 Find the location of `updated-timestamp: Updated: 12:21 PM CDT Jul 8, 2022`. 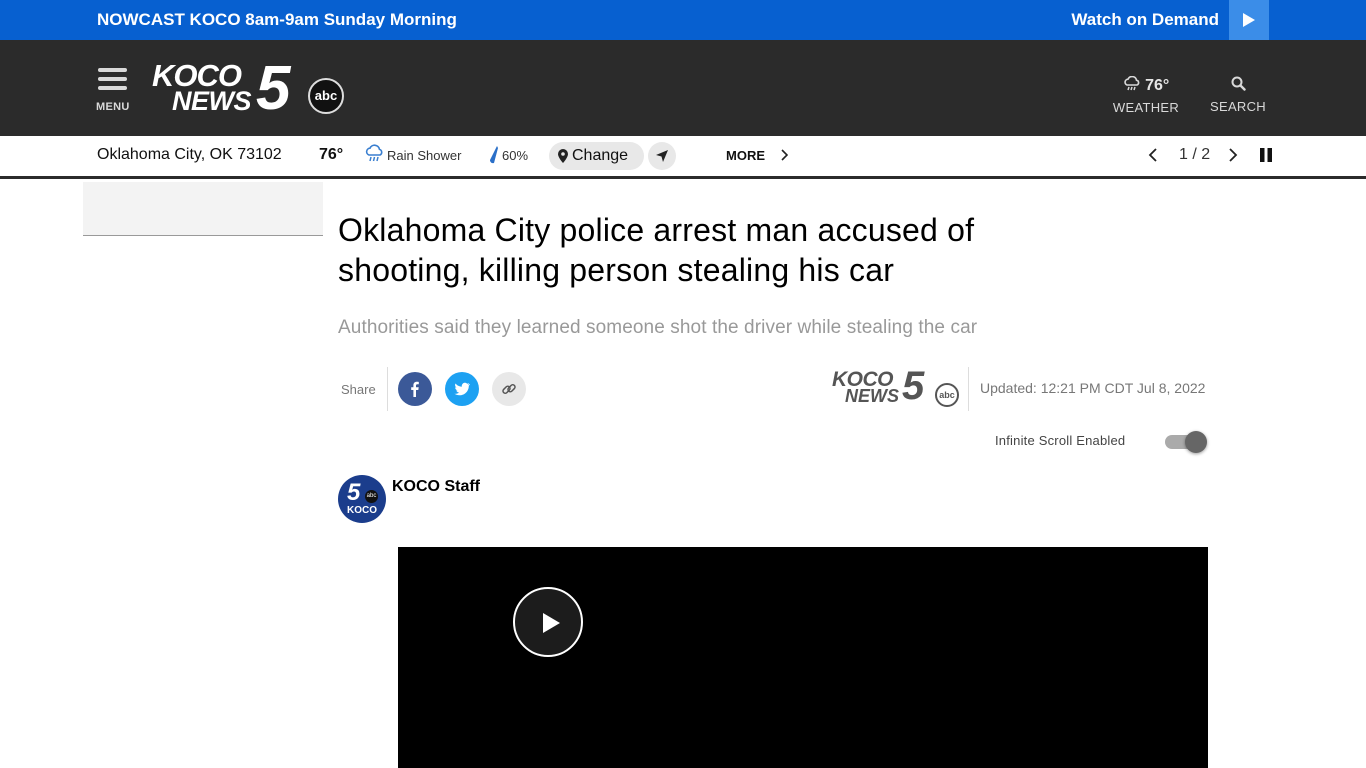

updated-timestamp: Updated: 12:21 PM CDT Jul 8, 2022 is located at coordinates (1093, 388).